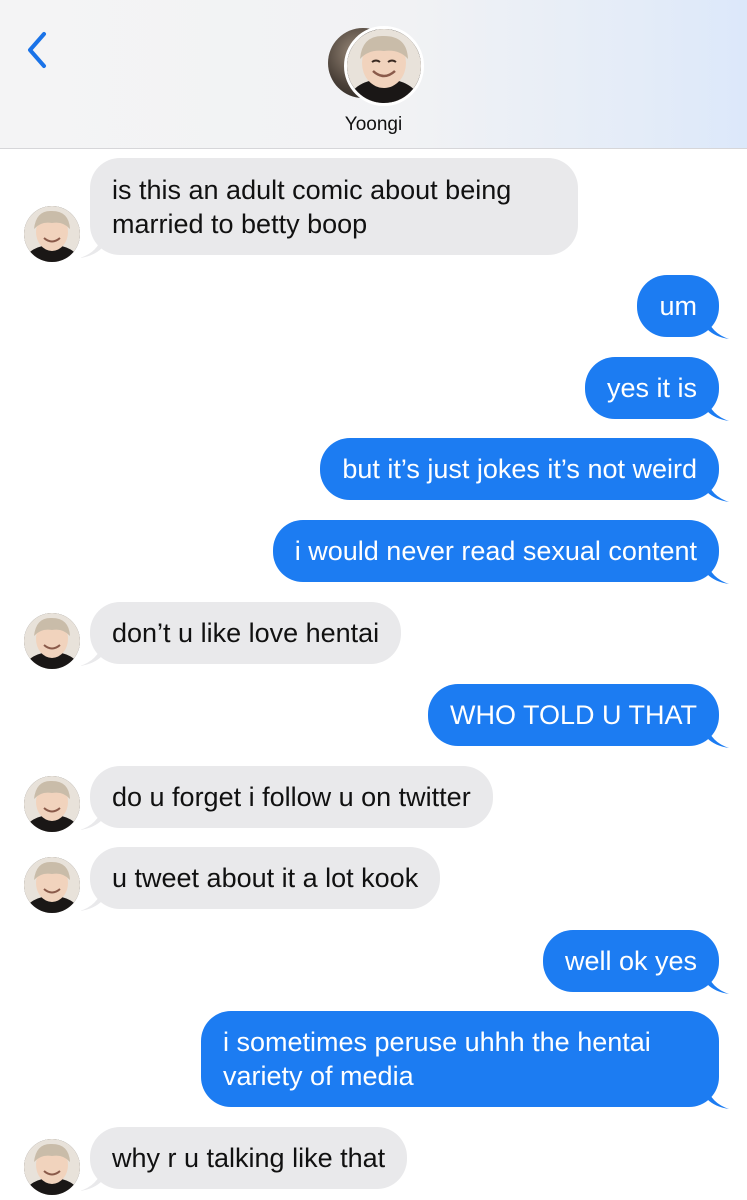  Describe the element at coordinates (519, 469) in the screenshot. I see `outgoing-message-bubble: but it’s just jokes it’s not weird` at that location.